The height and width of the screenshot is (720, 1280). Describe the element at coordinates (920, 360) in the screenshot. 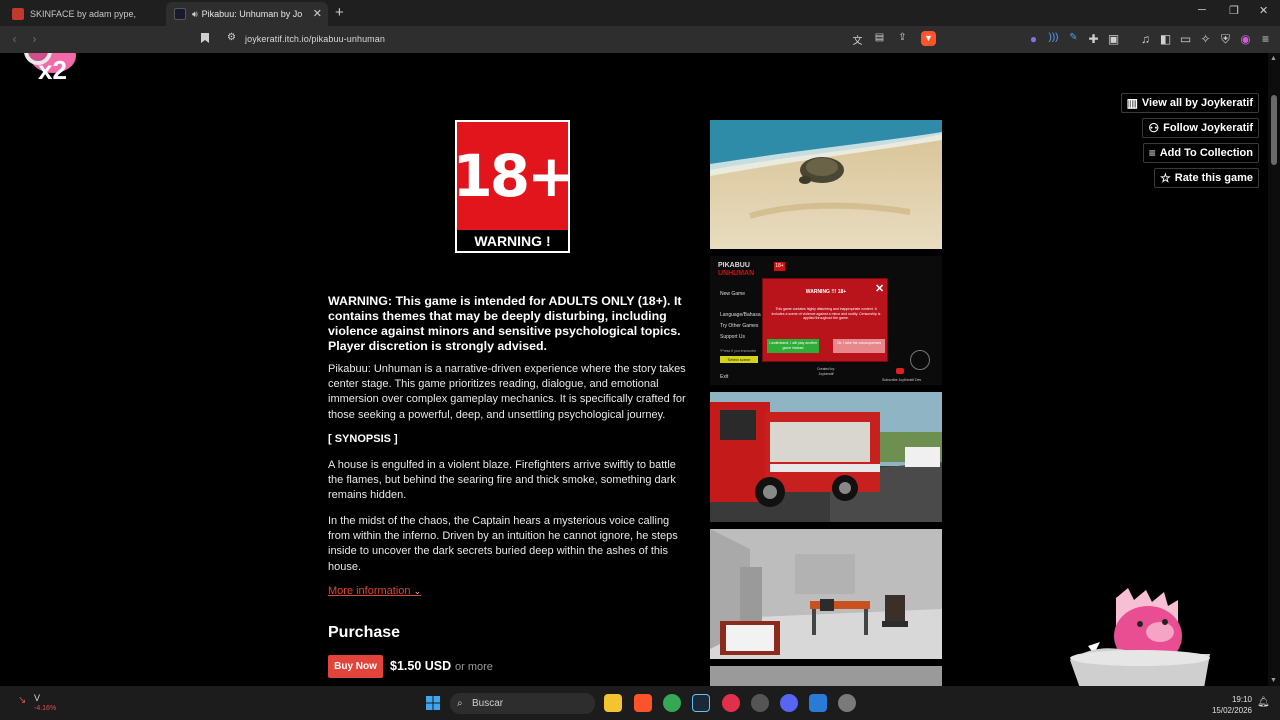

I see `menu-decoration` at that location.